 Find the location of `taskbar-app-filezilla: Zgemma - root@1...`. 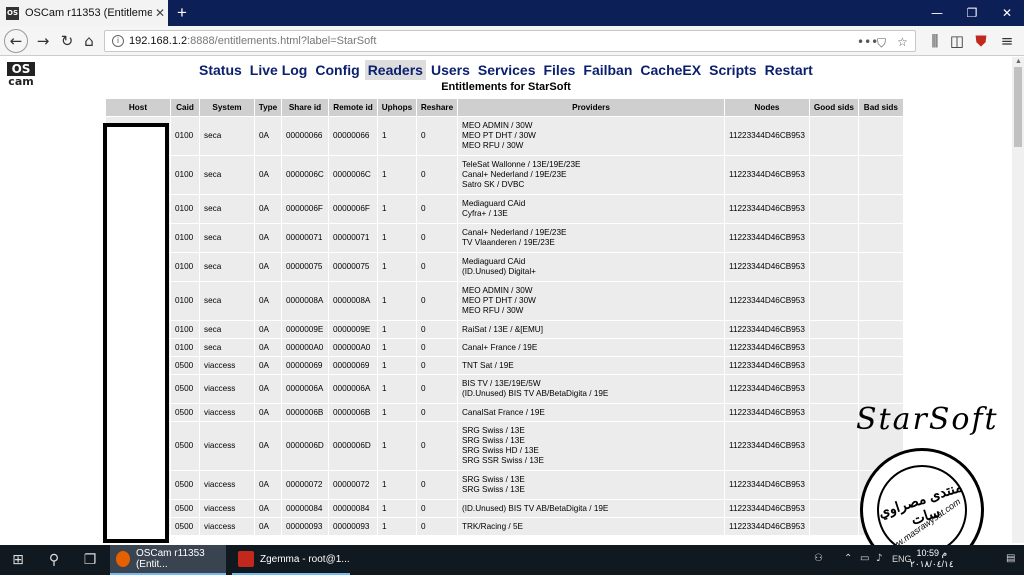

taskbar-app-filezilla: Zgemma - root@1... is located at coordinates (291, 560).